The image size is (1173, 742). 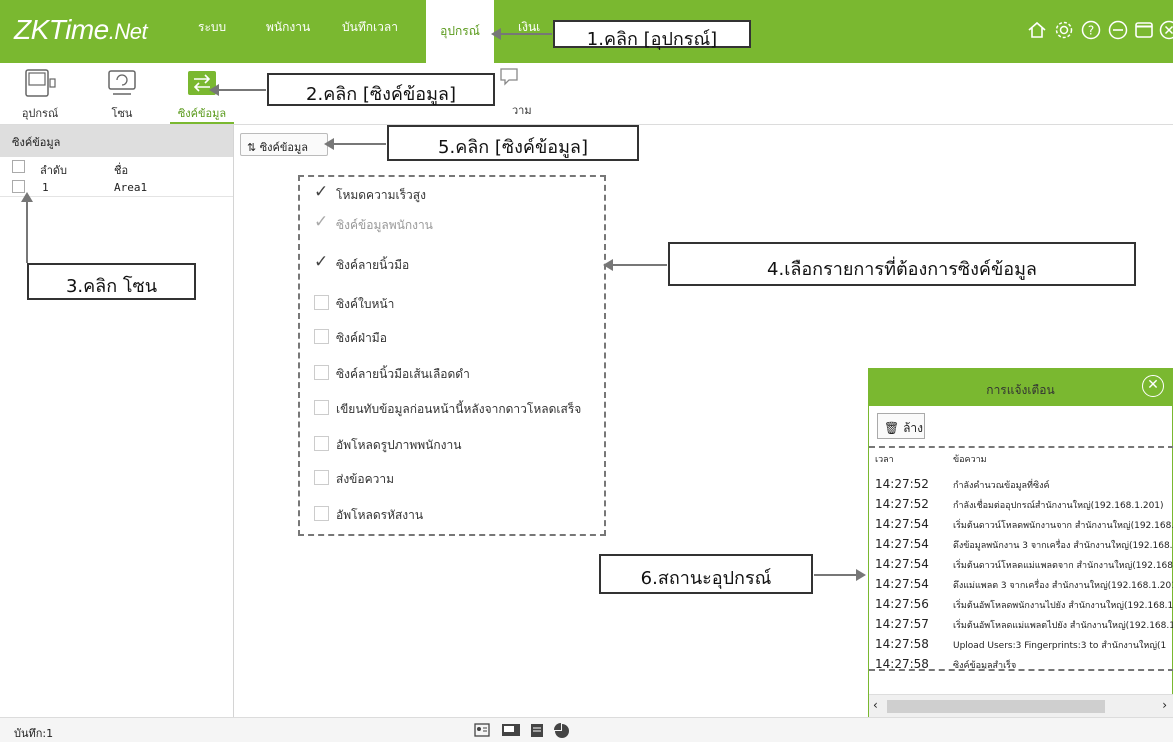 I want to click on log-msg-header: ข้อความ, so click(x=970, y=460).